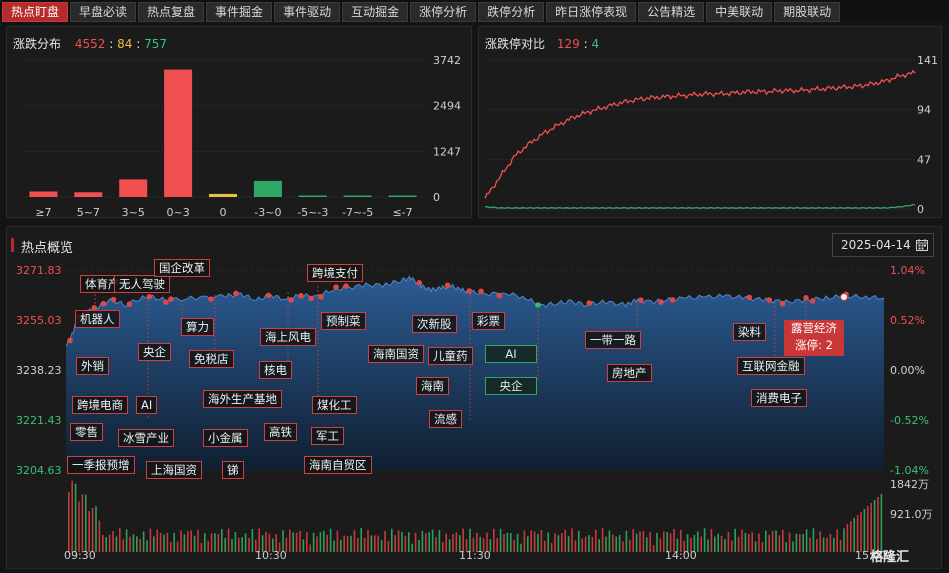  What do you see at coordinates (445, 419) in the screenshot?
I see `topic-tag: 流感` at bounding box center [445, 419].